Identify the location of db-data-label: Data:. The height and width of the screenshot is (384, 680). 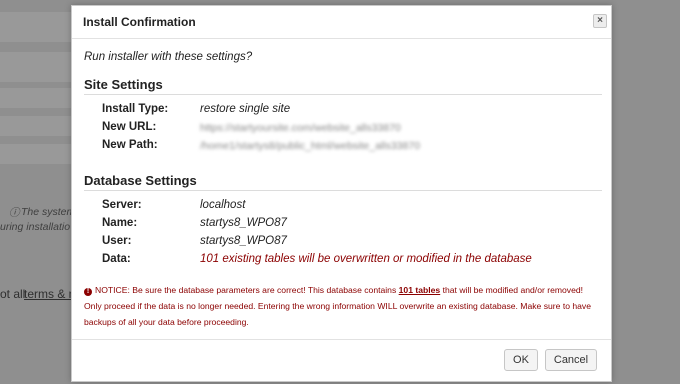
(116, 259).